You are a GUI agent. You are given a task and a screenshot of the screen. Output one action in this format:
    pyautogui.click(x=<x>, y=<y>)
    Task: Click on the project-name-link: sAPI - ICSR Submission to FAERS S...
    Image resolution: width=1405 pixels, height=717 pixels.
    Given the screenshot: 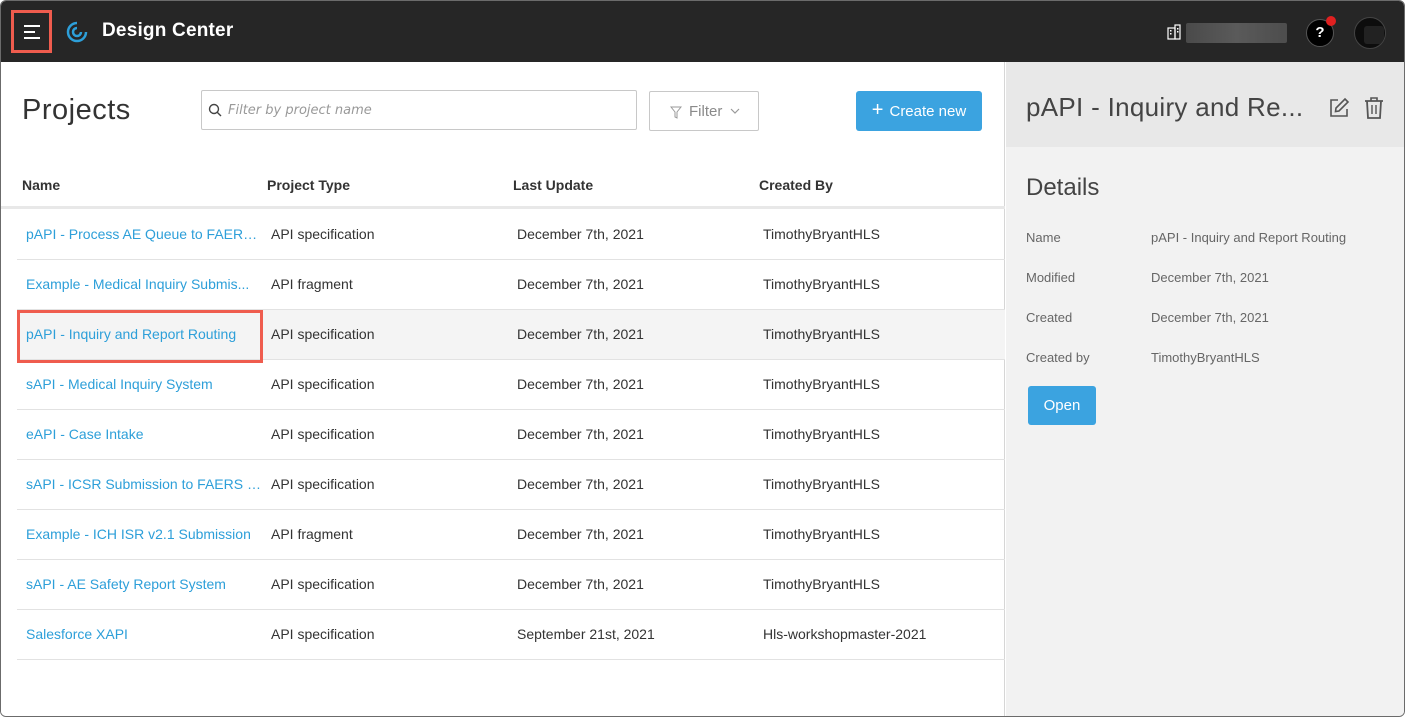 What is the action you would take?
    pyautogui.click(x=144, y=484)
    